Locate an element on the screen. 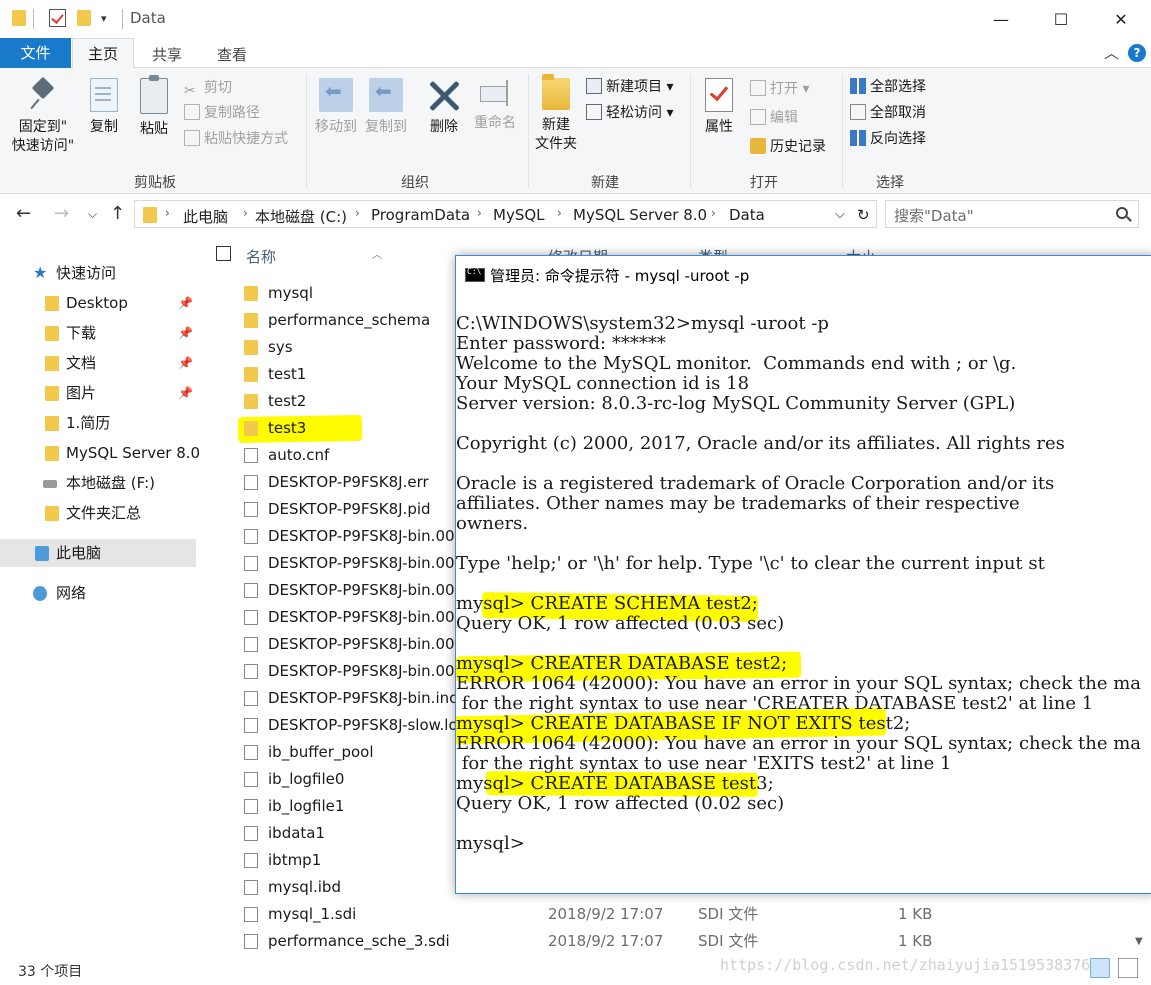 This screenshot has height=985, width=1151. group-label-clipboard: 剪贴板 is located at coordinates (155, 183).